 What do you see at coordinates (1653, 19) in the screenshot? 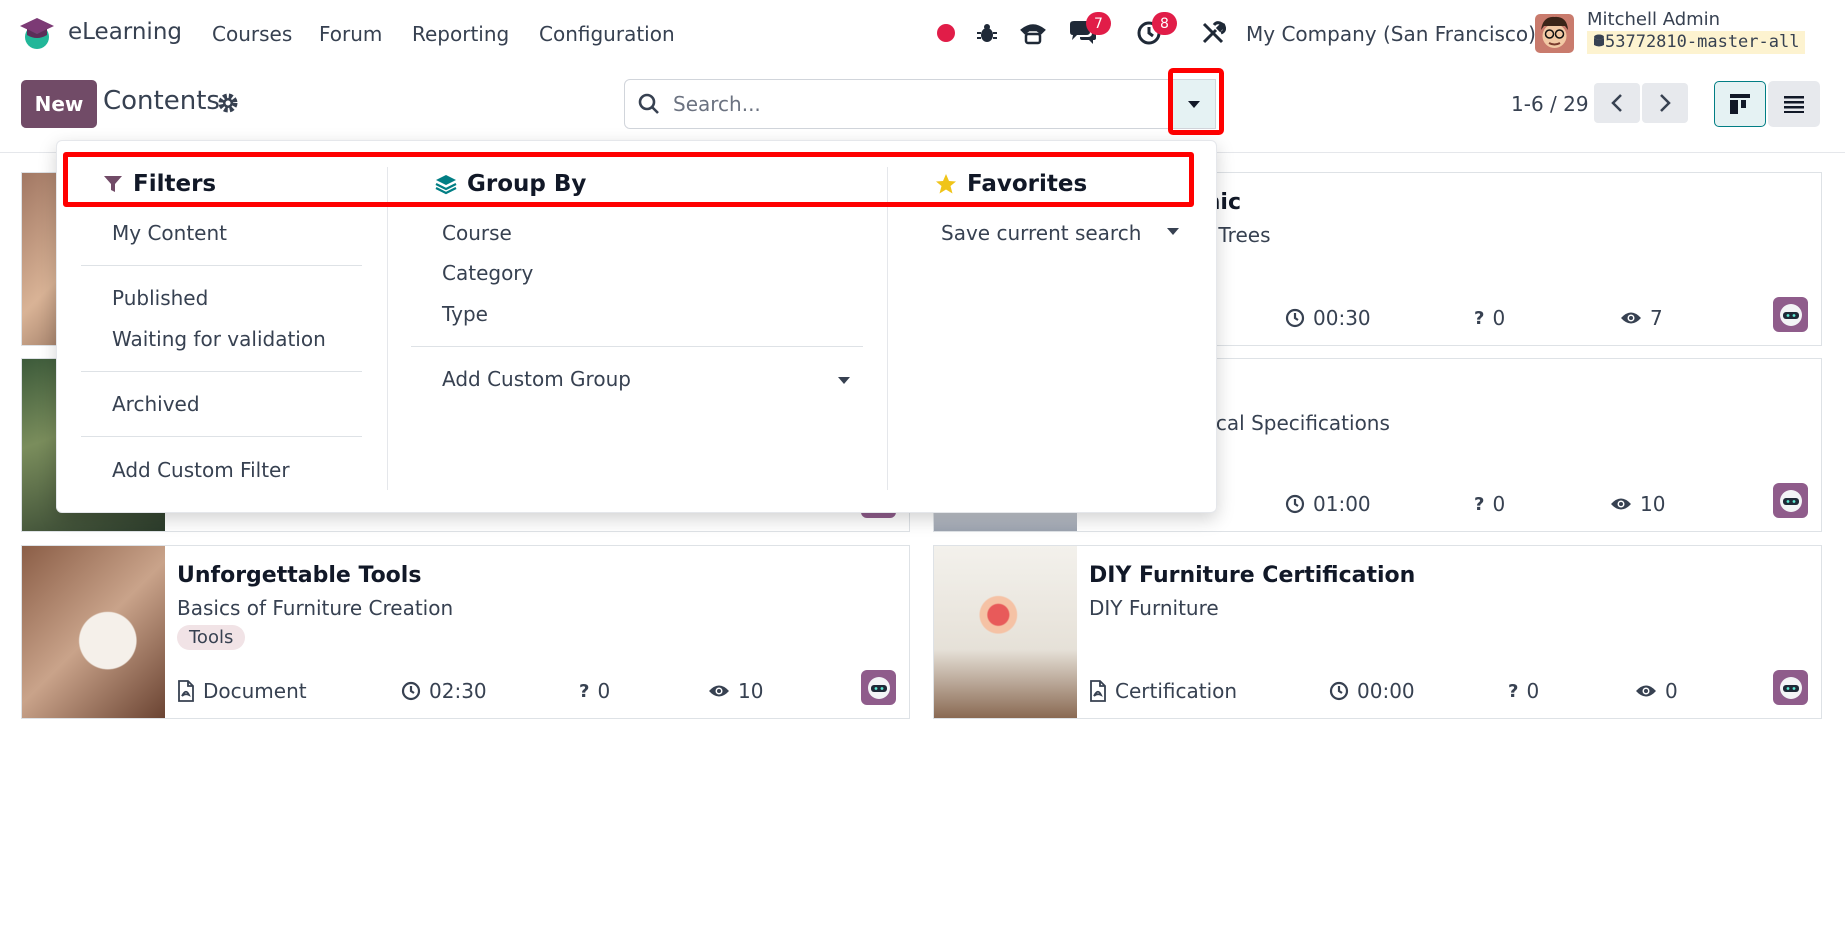
I see `user-name: Mitchell Admin` at bounding box center [1653, 19].